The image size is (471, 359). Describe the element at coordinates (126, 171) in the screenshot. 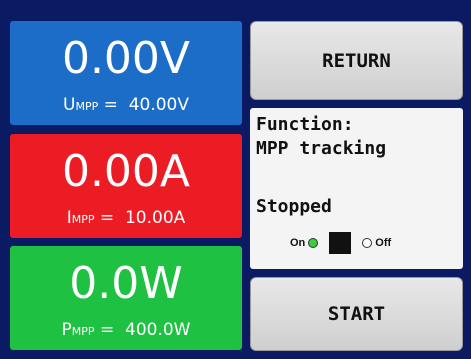

I see `current-actual-value: 0.00A` at that location.